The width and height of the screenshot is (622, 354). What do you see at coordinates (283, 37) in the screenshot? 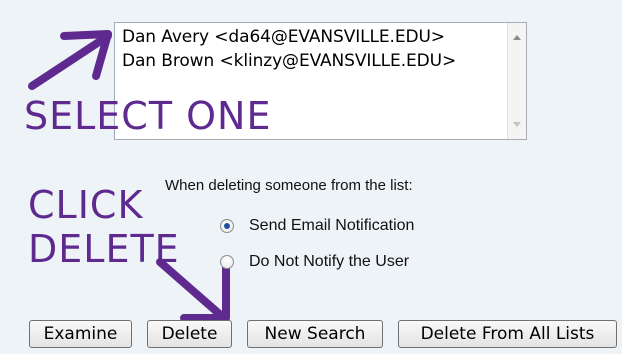
I see `list-option: Dan Avery <da64@EVANSVILLE.EDU>` at bounding box center [283, 37].